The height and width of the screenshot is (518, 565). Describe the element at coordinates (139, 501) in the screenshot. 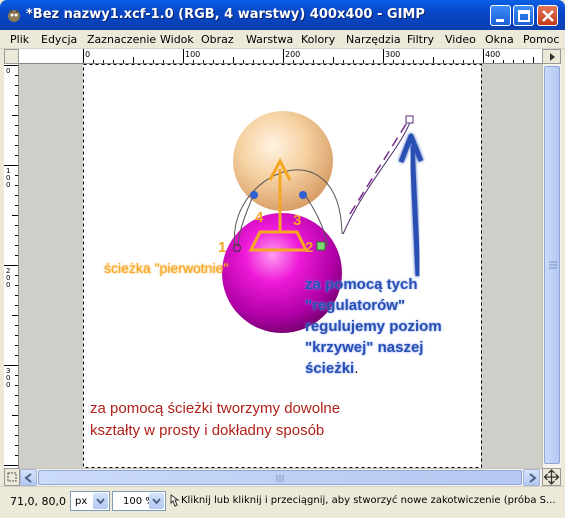

I see `zoom-select: 100 %` at that location.